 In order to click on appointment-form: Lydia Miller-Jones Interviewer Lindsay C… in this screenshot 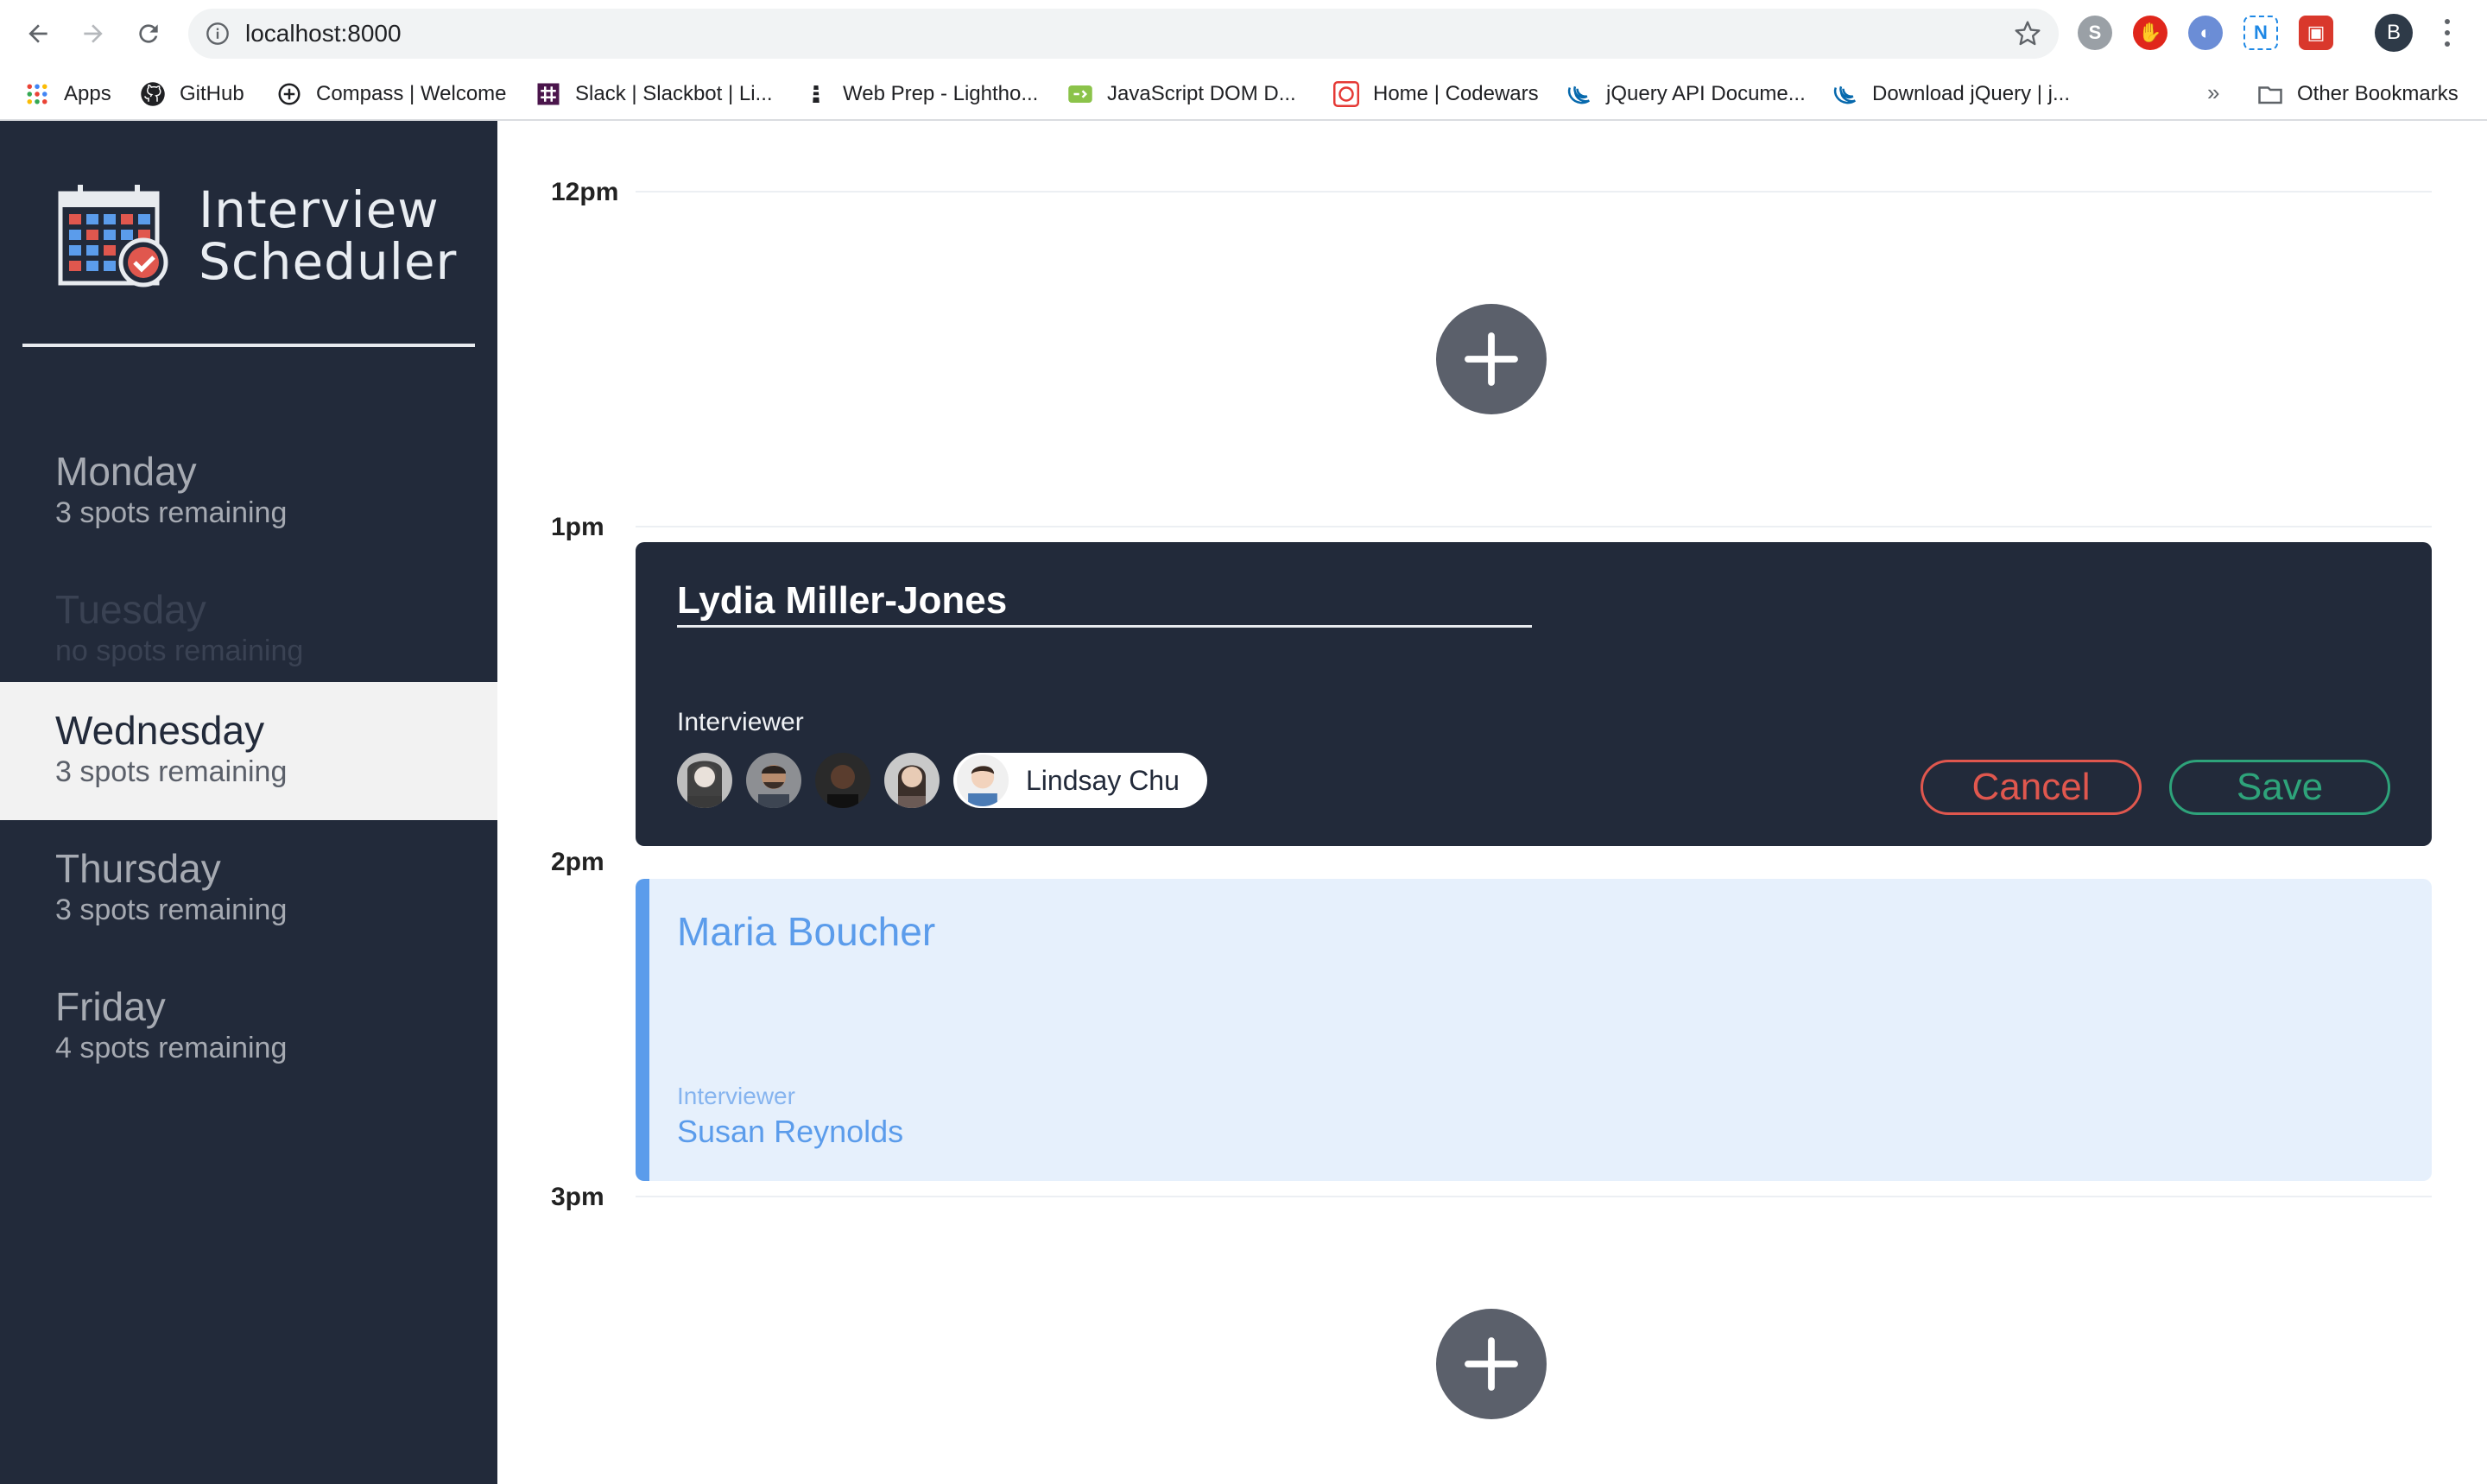, I will do `click(1534, 694)`.